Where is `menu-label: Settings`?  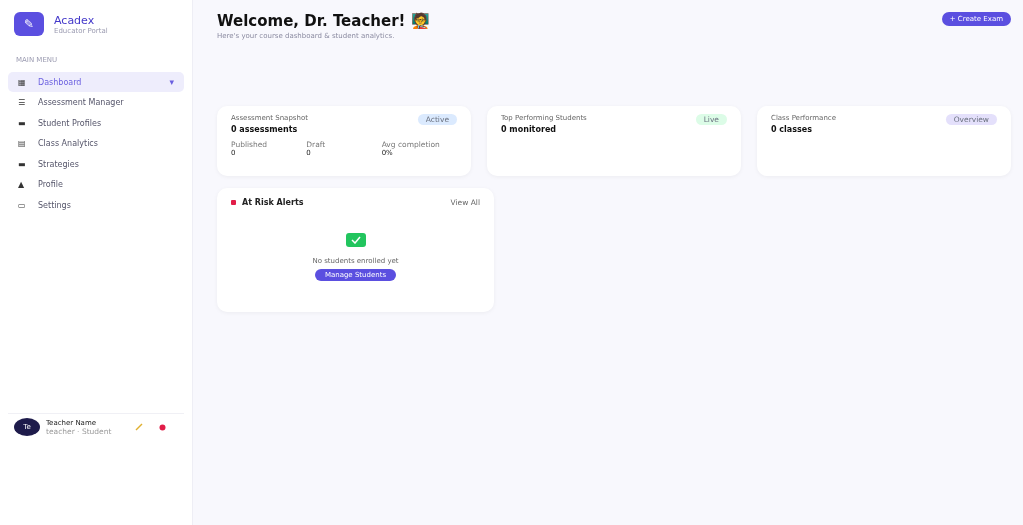 menu-label: Settings is located at coordinates (54, 205).